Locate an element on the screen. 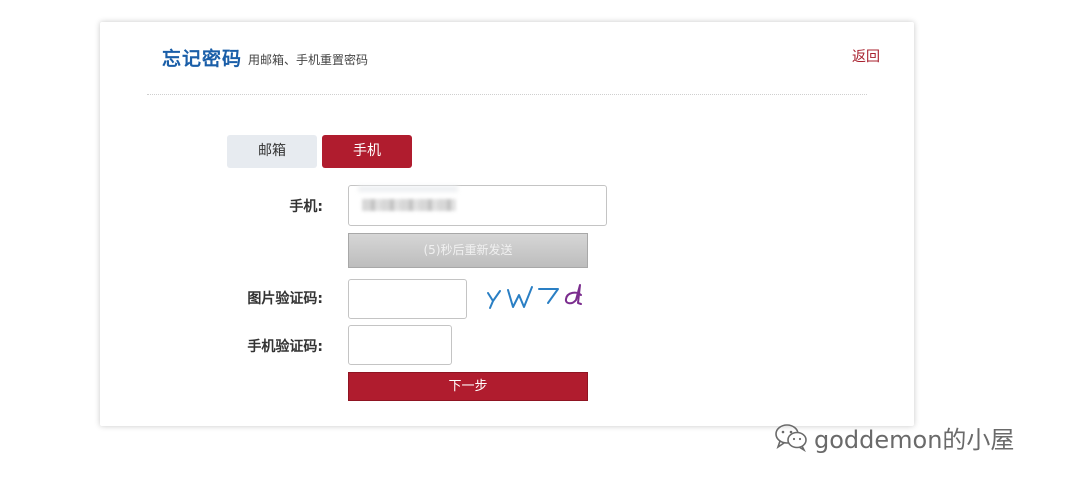 The image size is (1080, 486). captcha-char-d is located at coordinates (573, 294).